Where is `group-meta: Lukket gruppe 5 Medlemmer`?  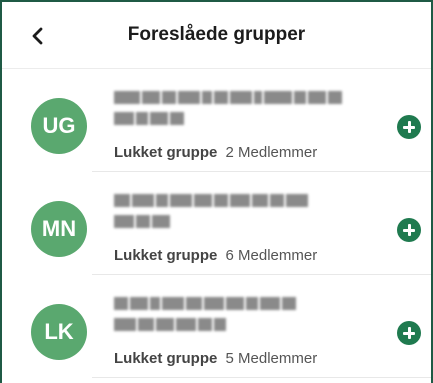
group-meta: Lukket gruppe 5 Medlemmer is located at coordinates (215, 358).